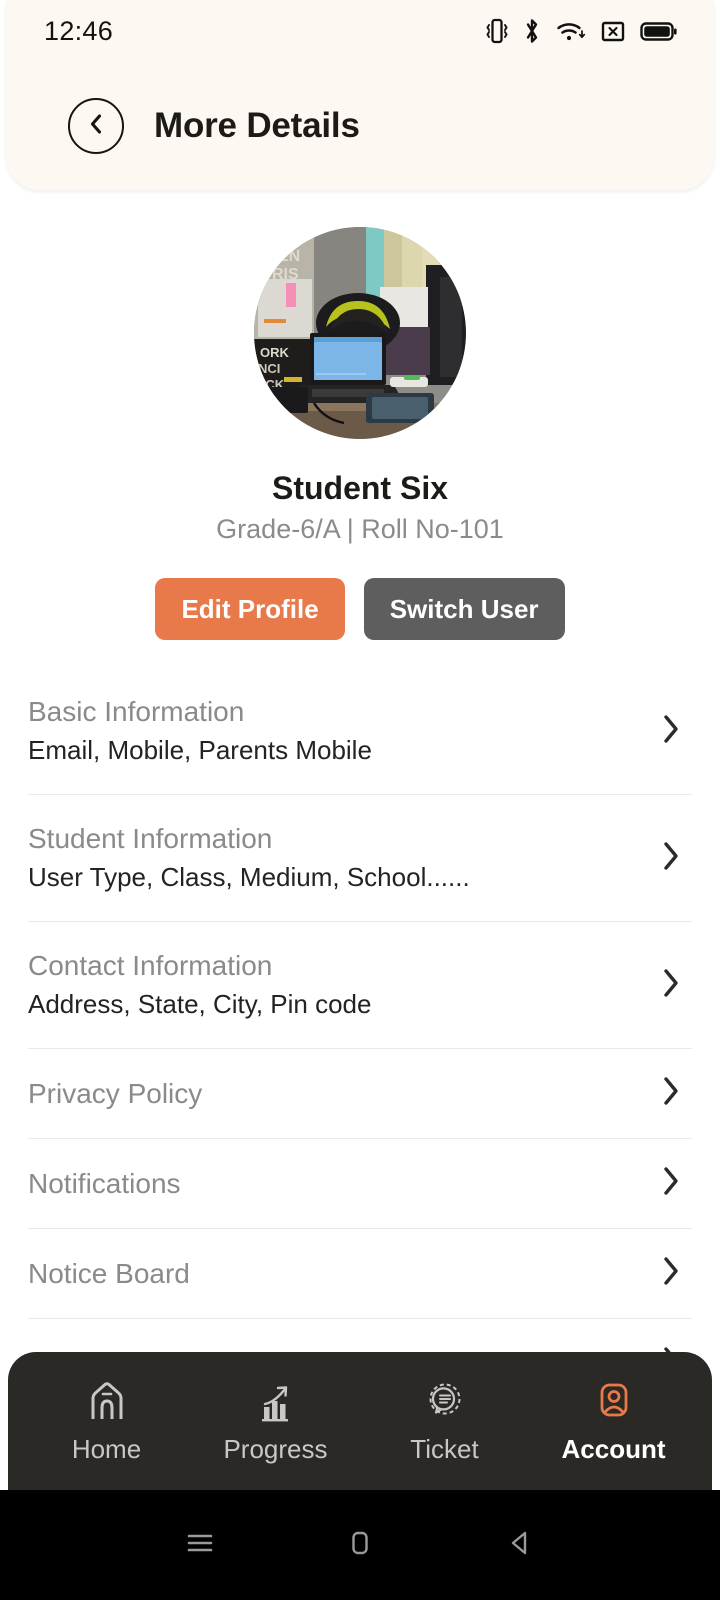 The image size is (720, 1600). I want to click on avatar: ORK NCI ACK EN RIS, so click(360, 333).